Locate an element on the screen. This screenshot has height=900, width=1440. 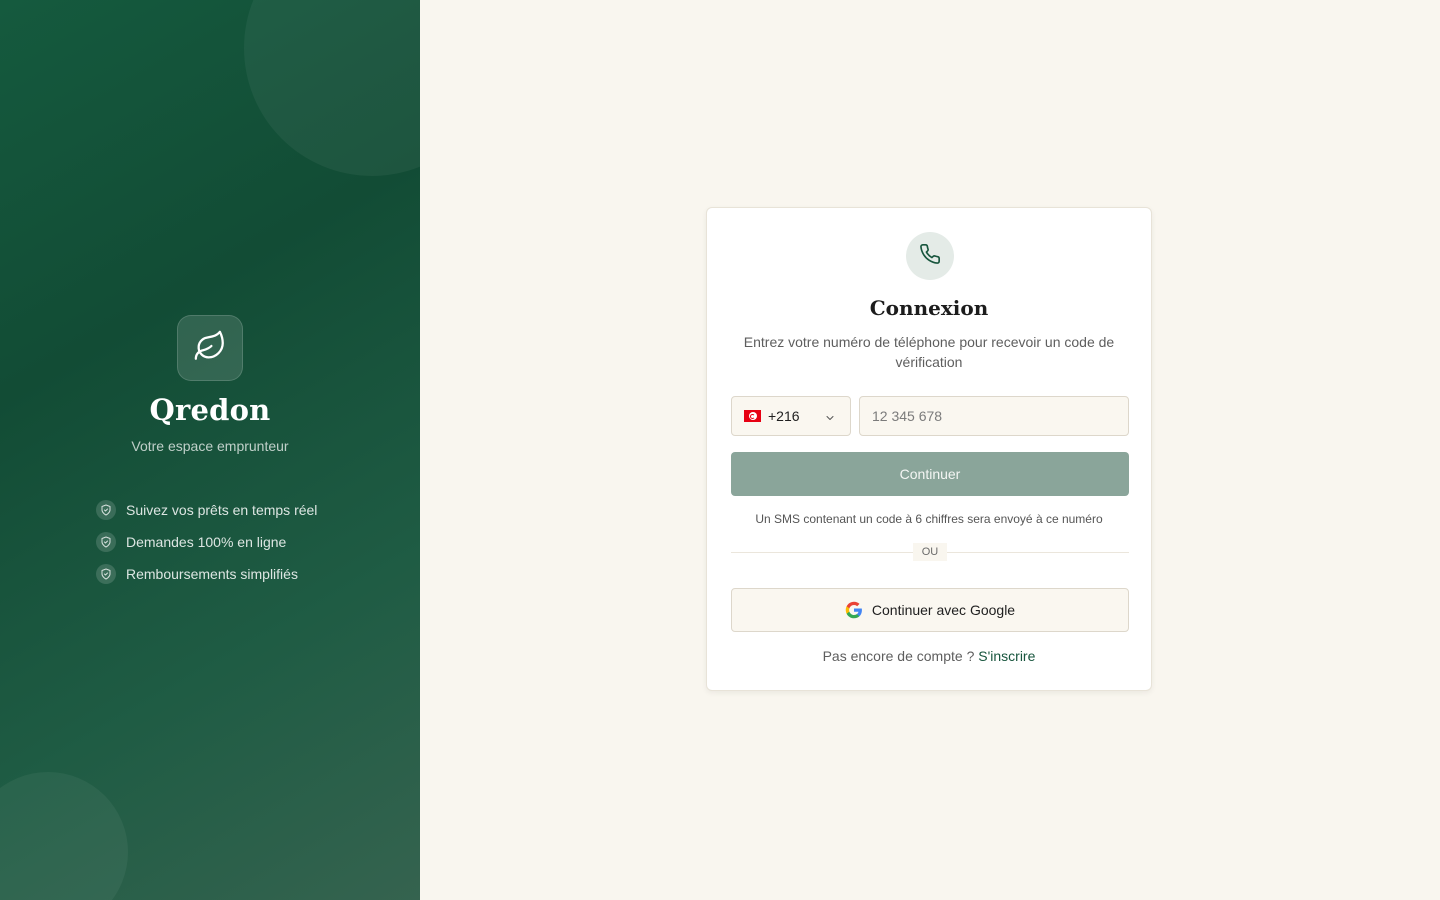
tunisia-flag-icon is located at coordinates (752, 416).